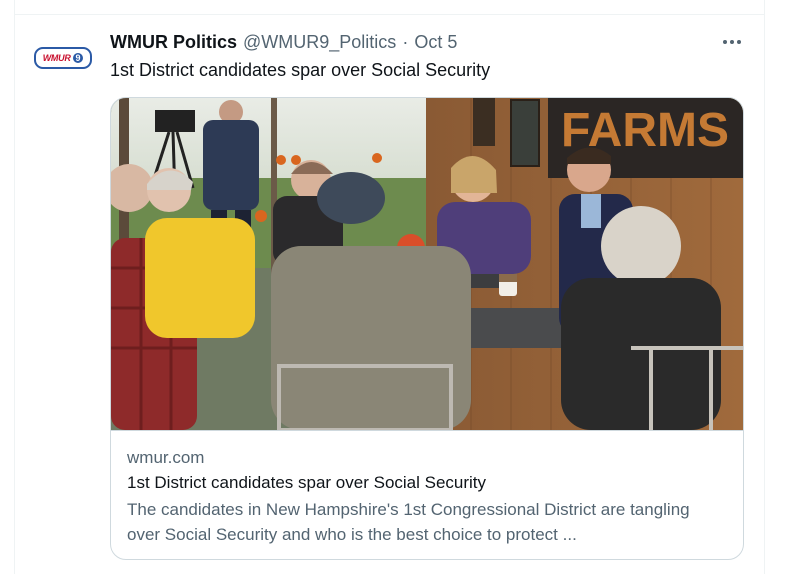 This screenshot has height=574, width=792. Describe the element at coordinates (173, 42) in the screenshot. I see `author-name: WMUR Politics` at that location.